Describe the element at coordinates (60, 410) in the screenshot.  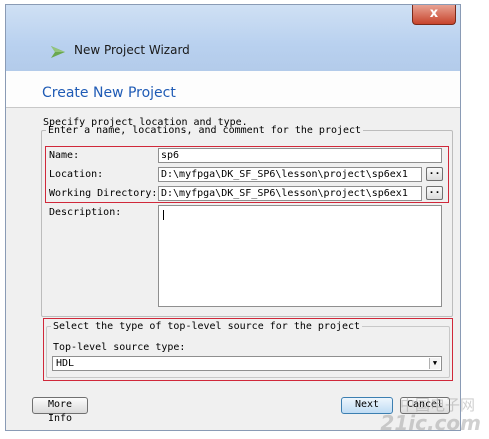
I see `more-info-button: More Info` at that location.